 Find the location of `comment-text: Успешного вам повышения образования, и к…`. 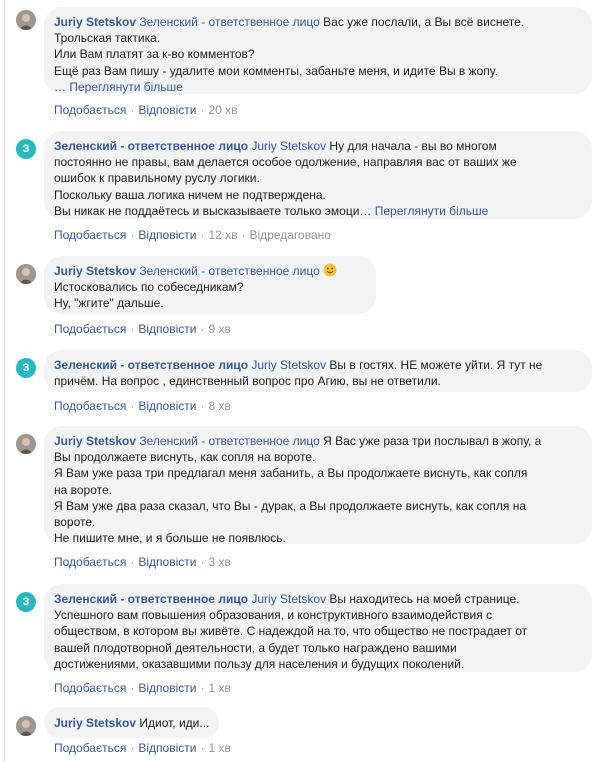

comment-text: Успешного вам повышения образования, и к… is located at coordinates (273, 615).